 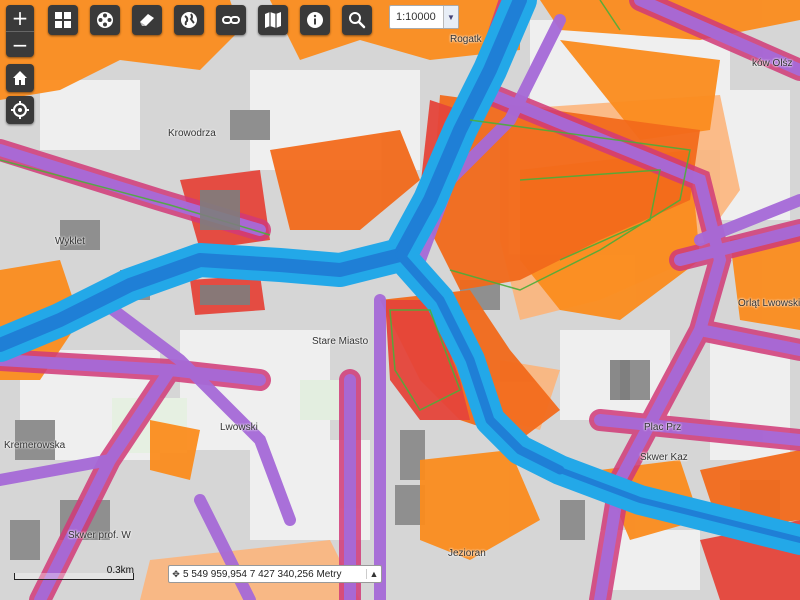 What do you see at coordinates (262, 574) in the screenshot?
I see `coordinates-text: 5 549 959,954 7 427 340,256 Metry` at bounding box center [262, 574].